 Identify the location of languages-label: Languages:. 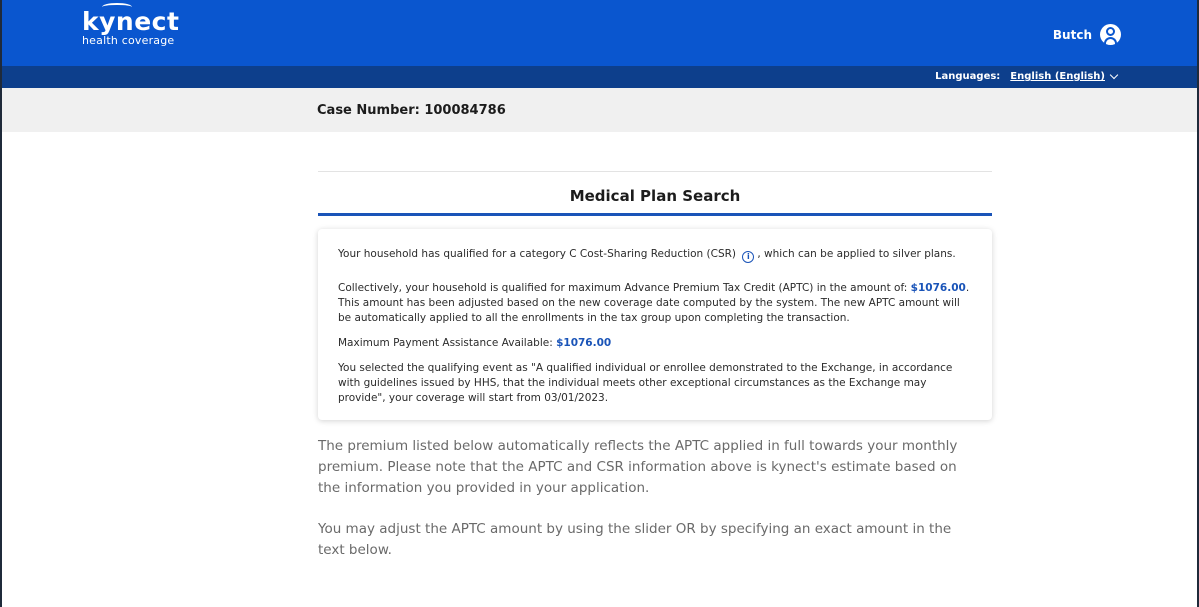
(968, 76).